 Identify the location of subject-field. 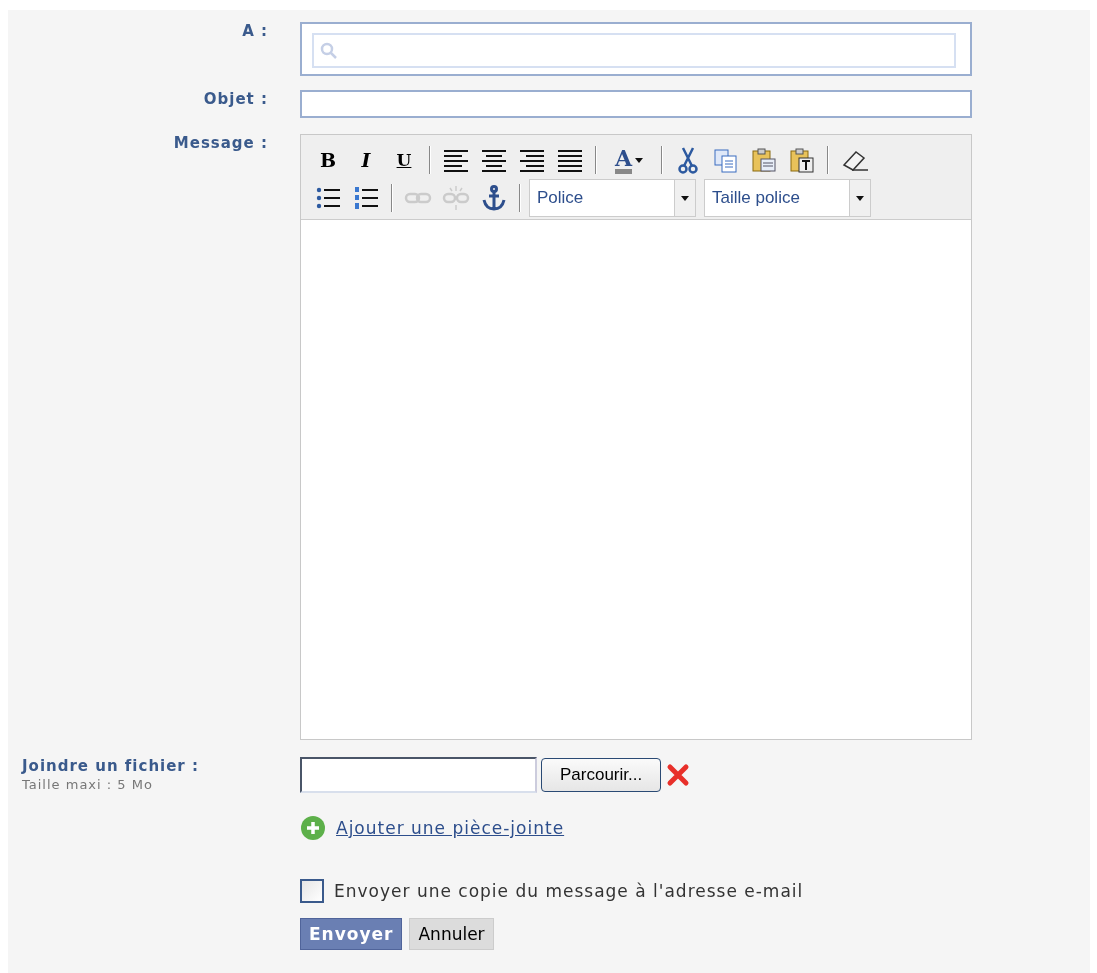
(636, 104).